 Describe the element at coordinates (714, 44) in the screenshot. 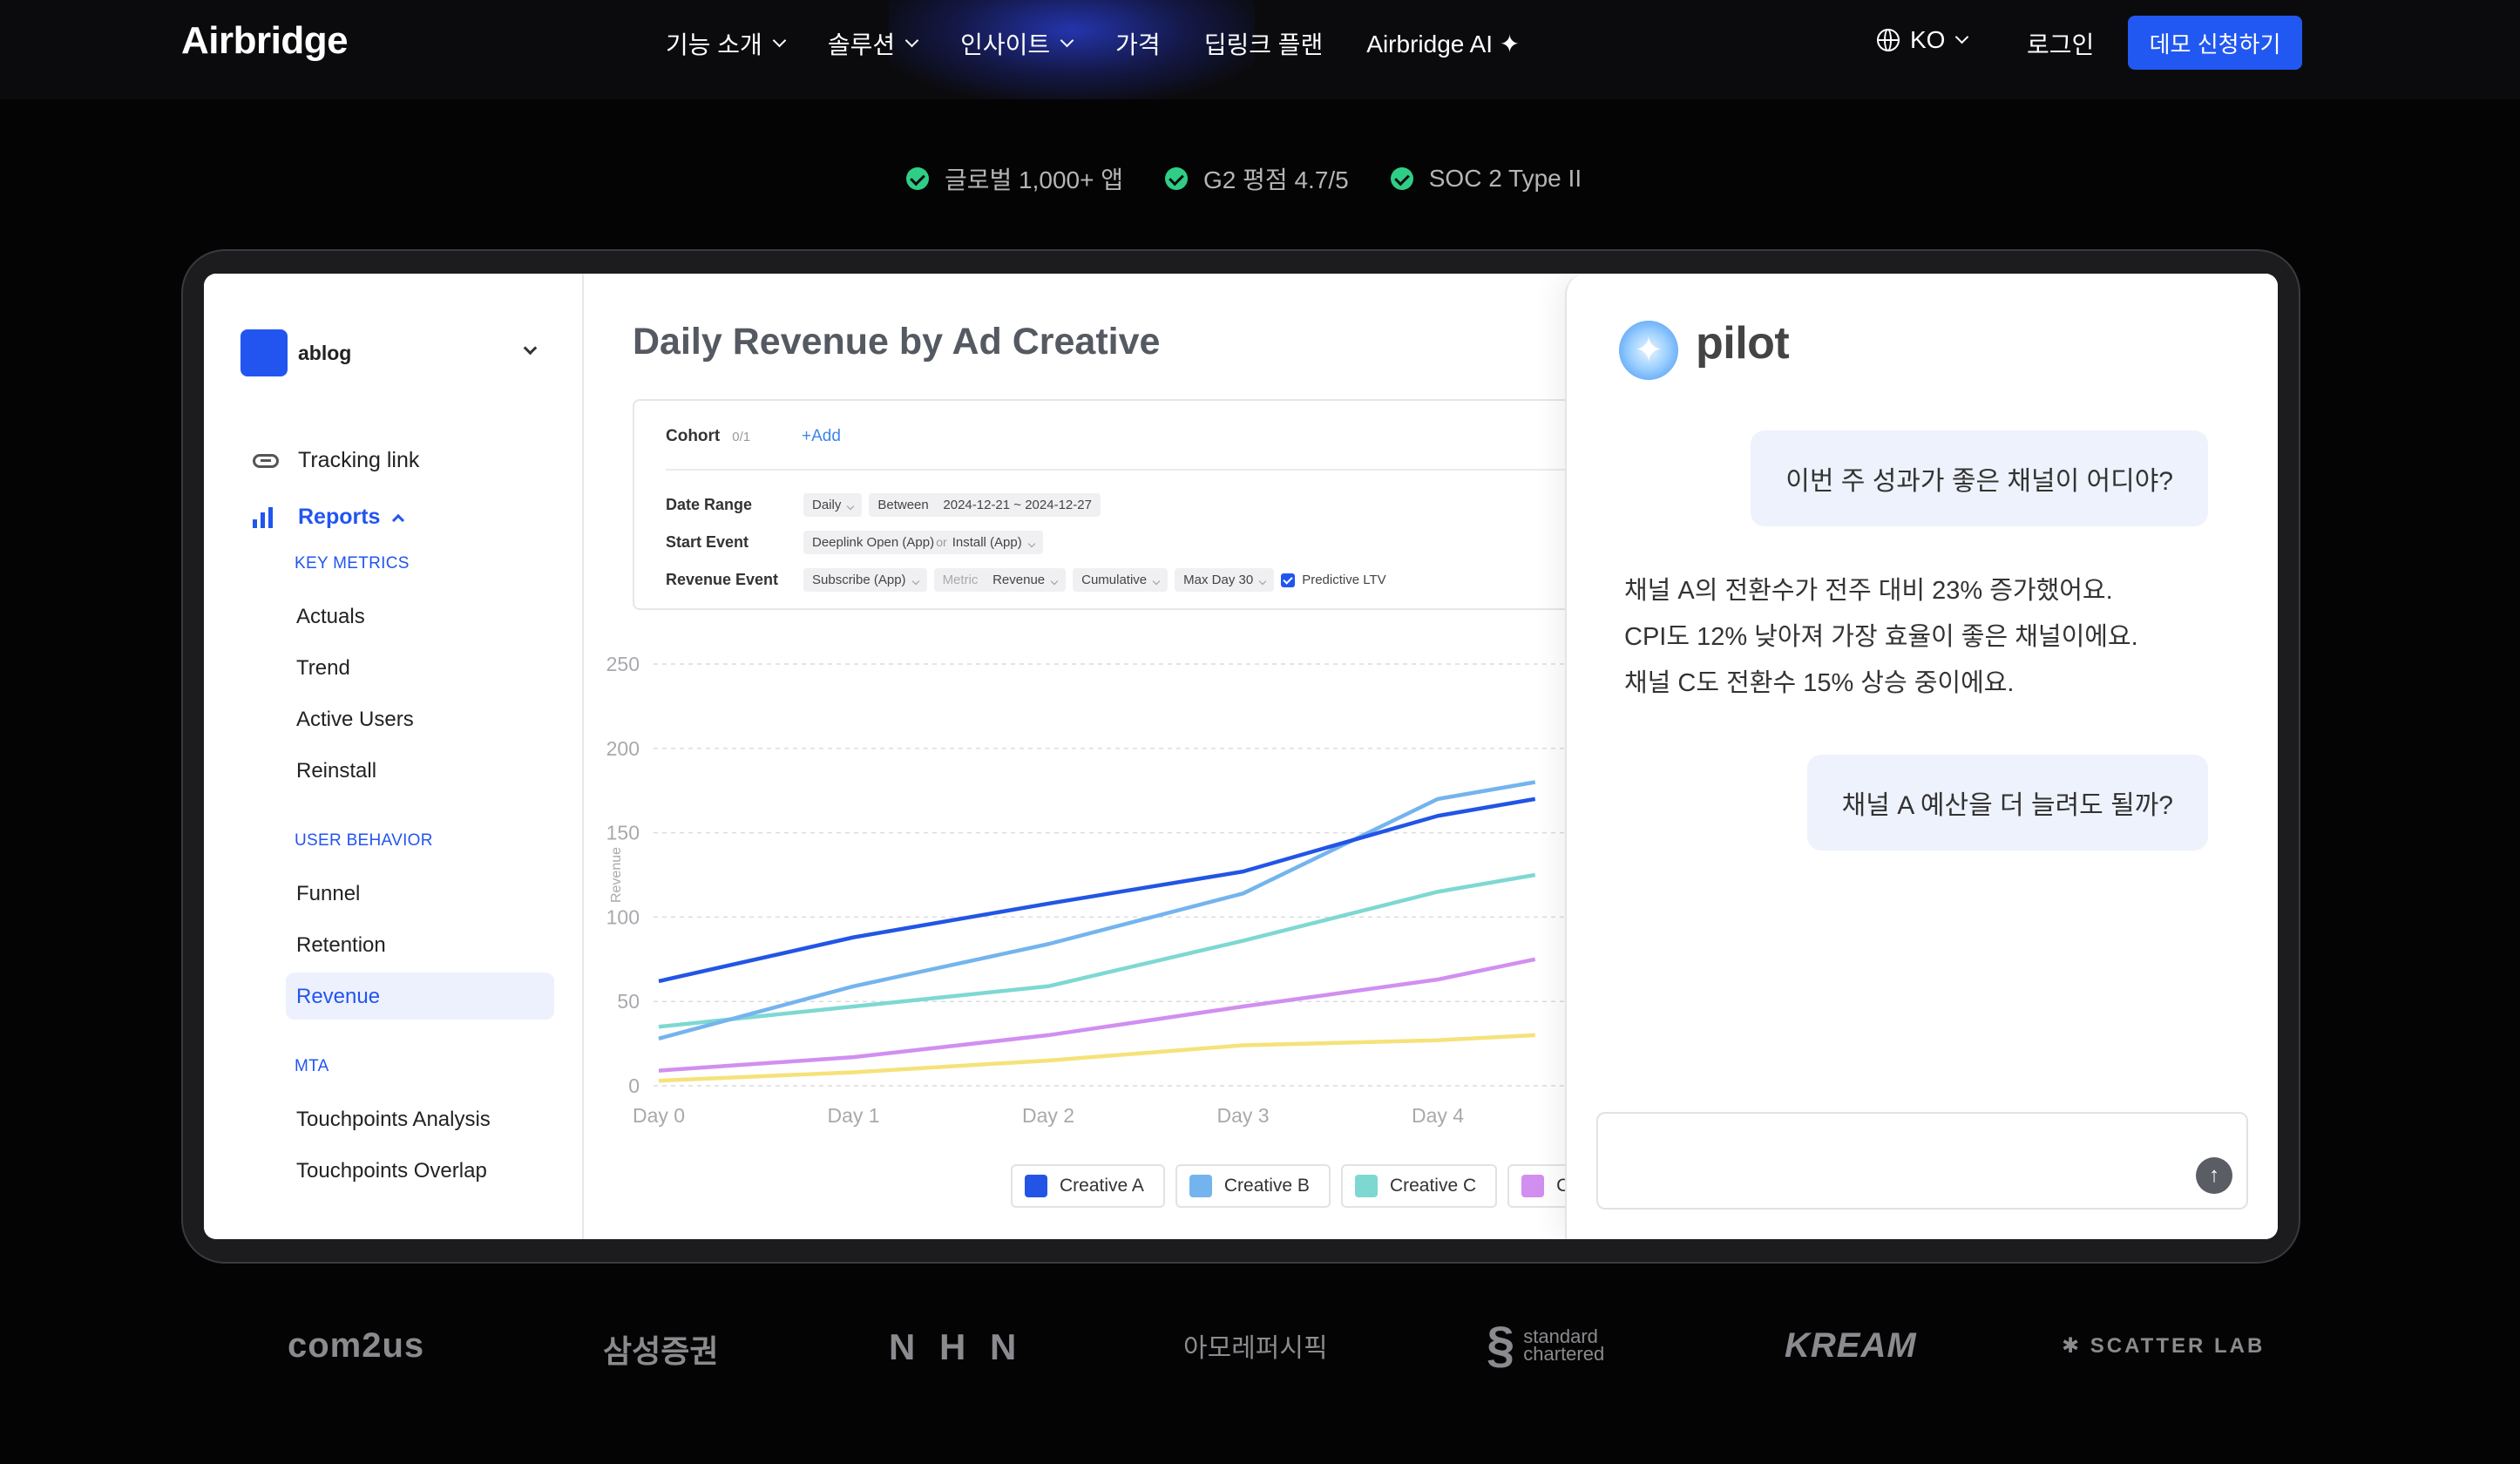

I see `menu-label: 기능 소개` at that location.